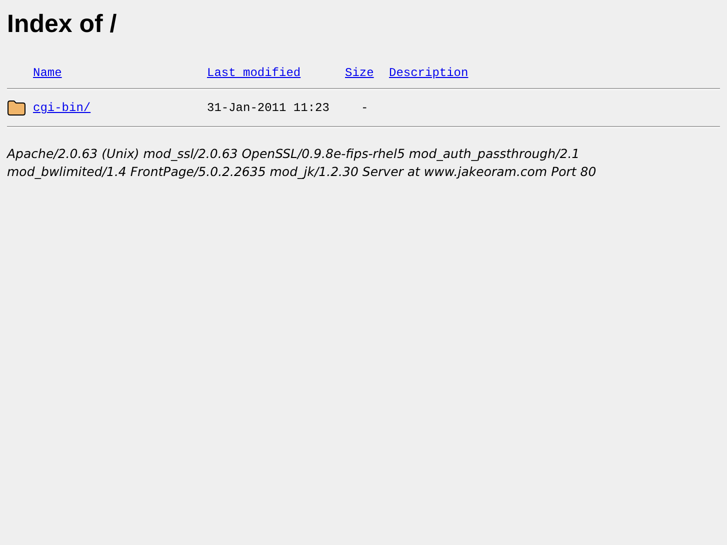 This screenshot has height=545, width=727. Describe the element at coordinates (254, 73) in the screenshot. I see `column-sort-link: Last modified` at that location.